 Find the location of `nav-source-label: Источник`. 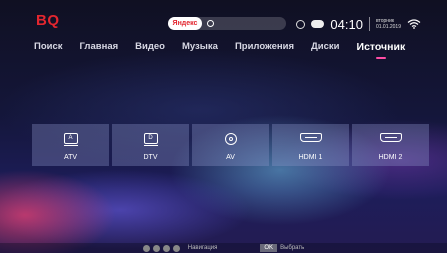

nav-source-label: Источник is located at coordinates (381, 47).